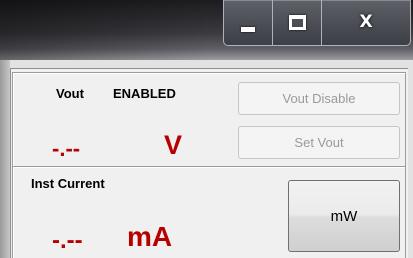 The width and height of the screenshot is (413, 258). Describe the element at coordinates (105, 30) in the screenshot. I see `title-bar-shade` at that location.